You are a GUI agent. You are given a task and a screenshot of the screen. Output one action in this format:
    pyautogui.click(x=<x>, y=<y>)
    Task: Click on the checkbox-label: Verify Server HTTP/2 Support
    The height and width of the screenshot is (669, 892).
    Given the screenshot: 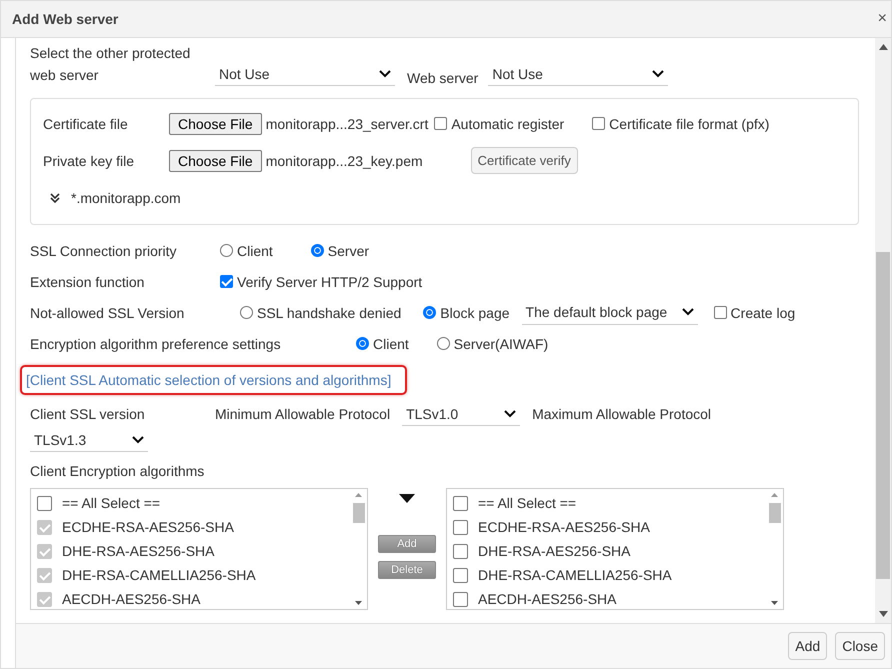 What is the action you would take?
    pyautogui.click(x=329, y=282)
    